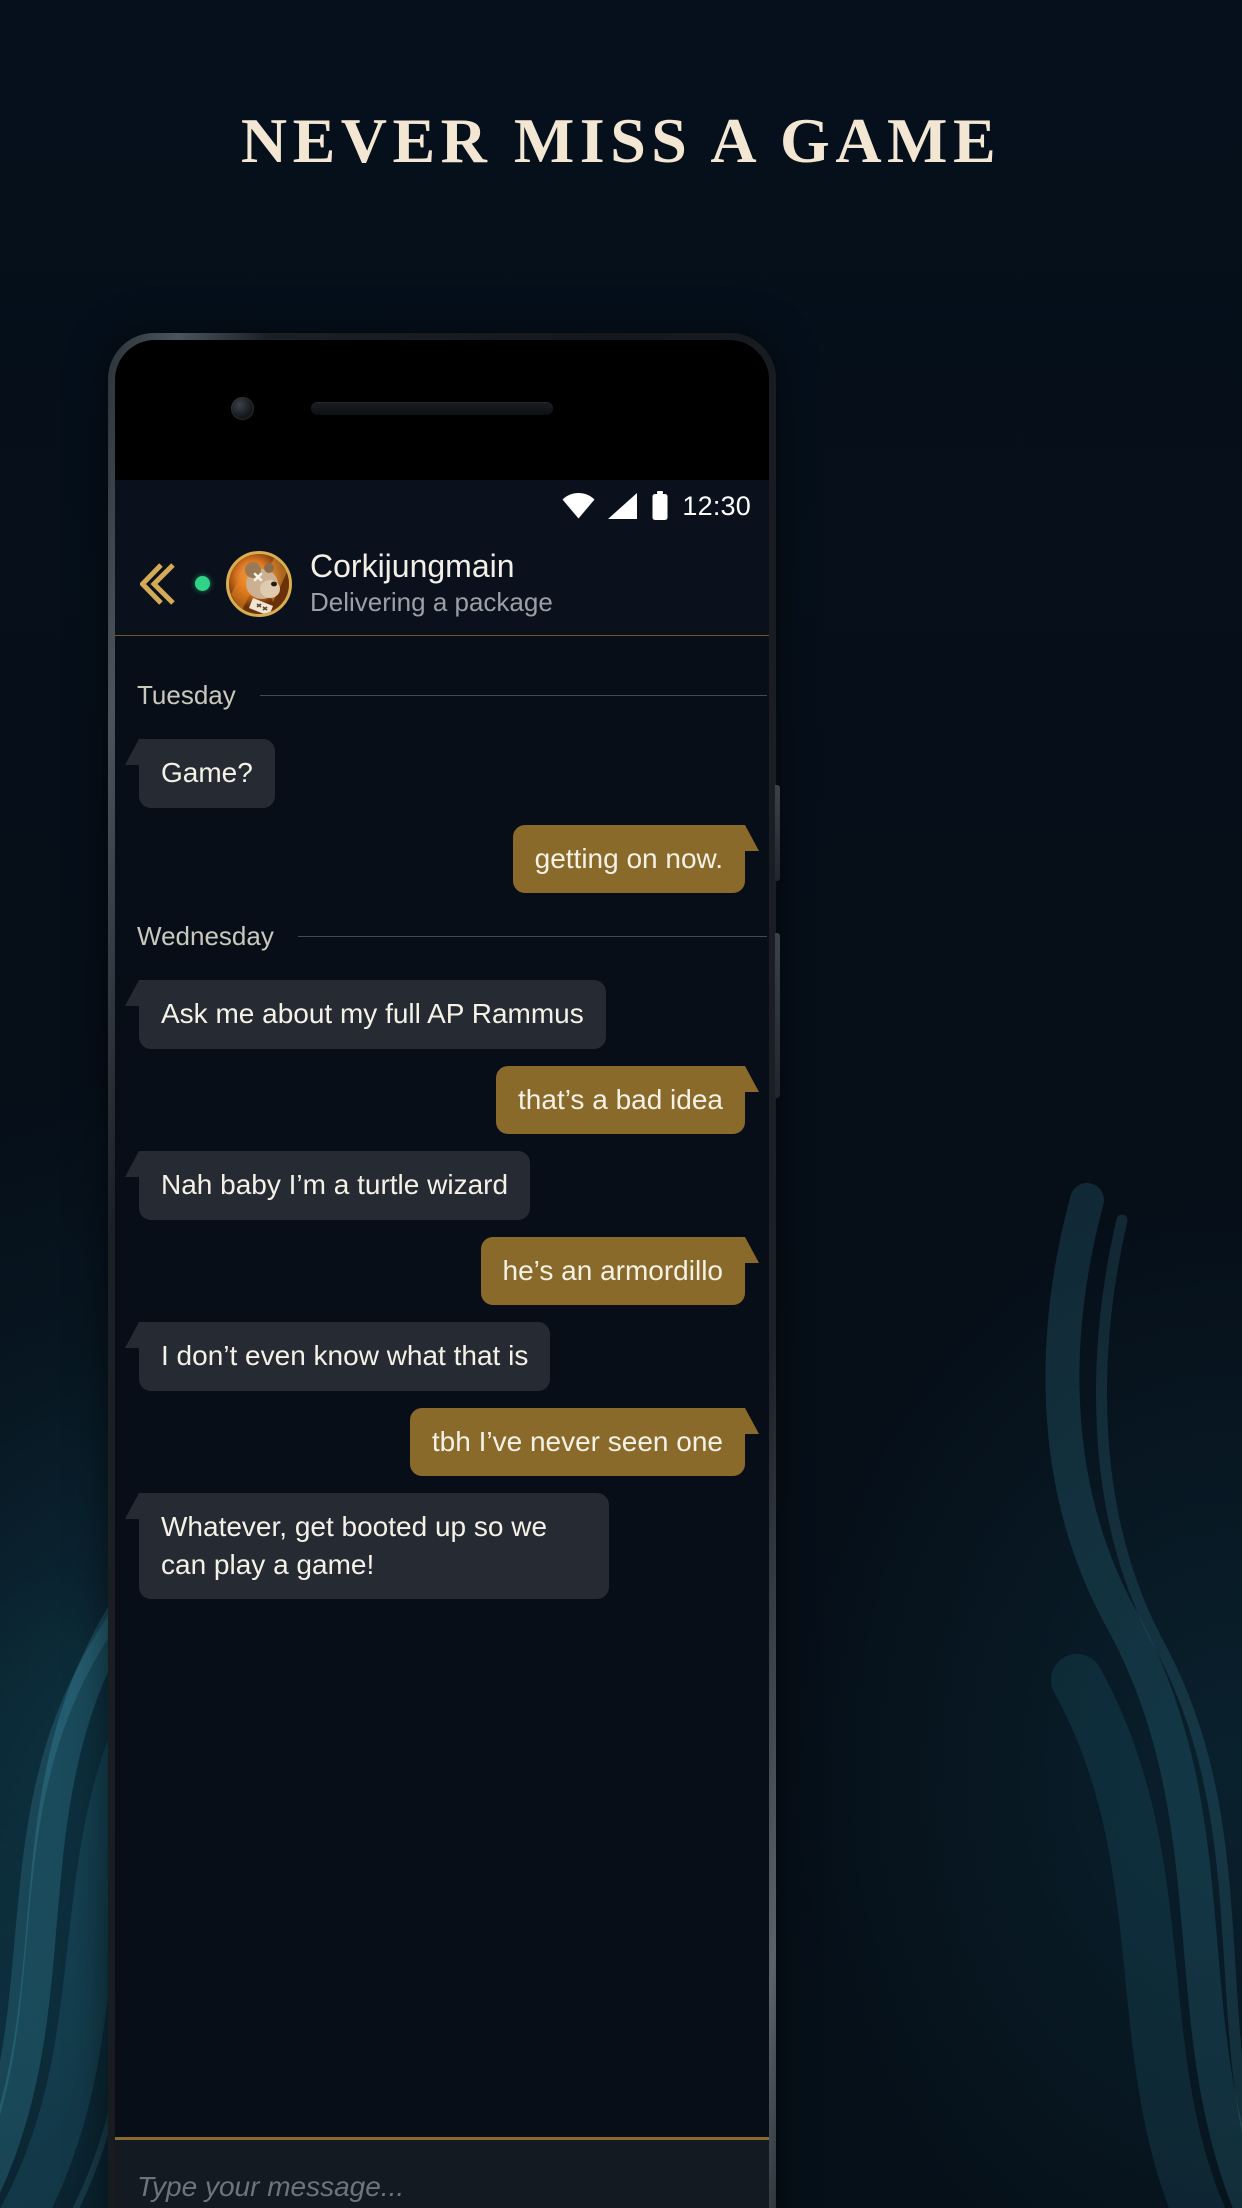 The width and height of the screenshot is (1242, 2208). Describe the element at coordinates (431, 601) in the screenshot. I see `contact-status: Delivering a package` at that location.